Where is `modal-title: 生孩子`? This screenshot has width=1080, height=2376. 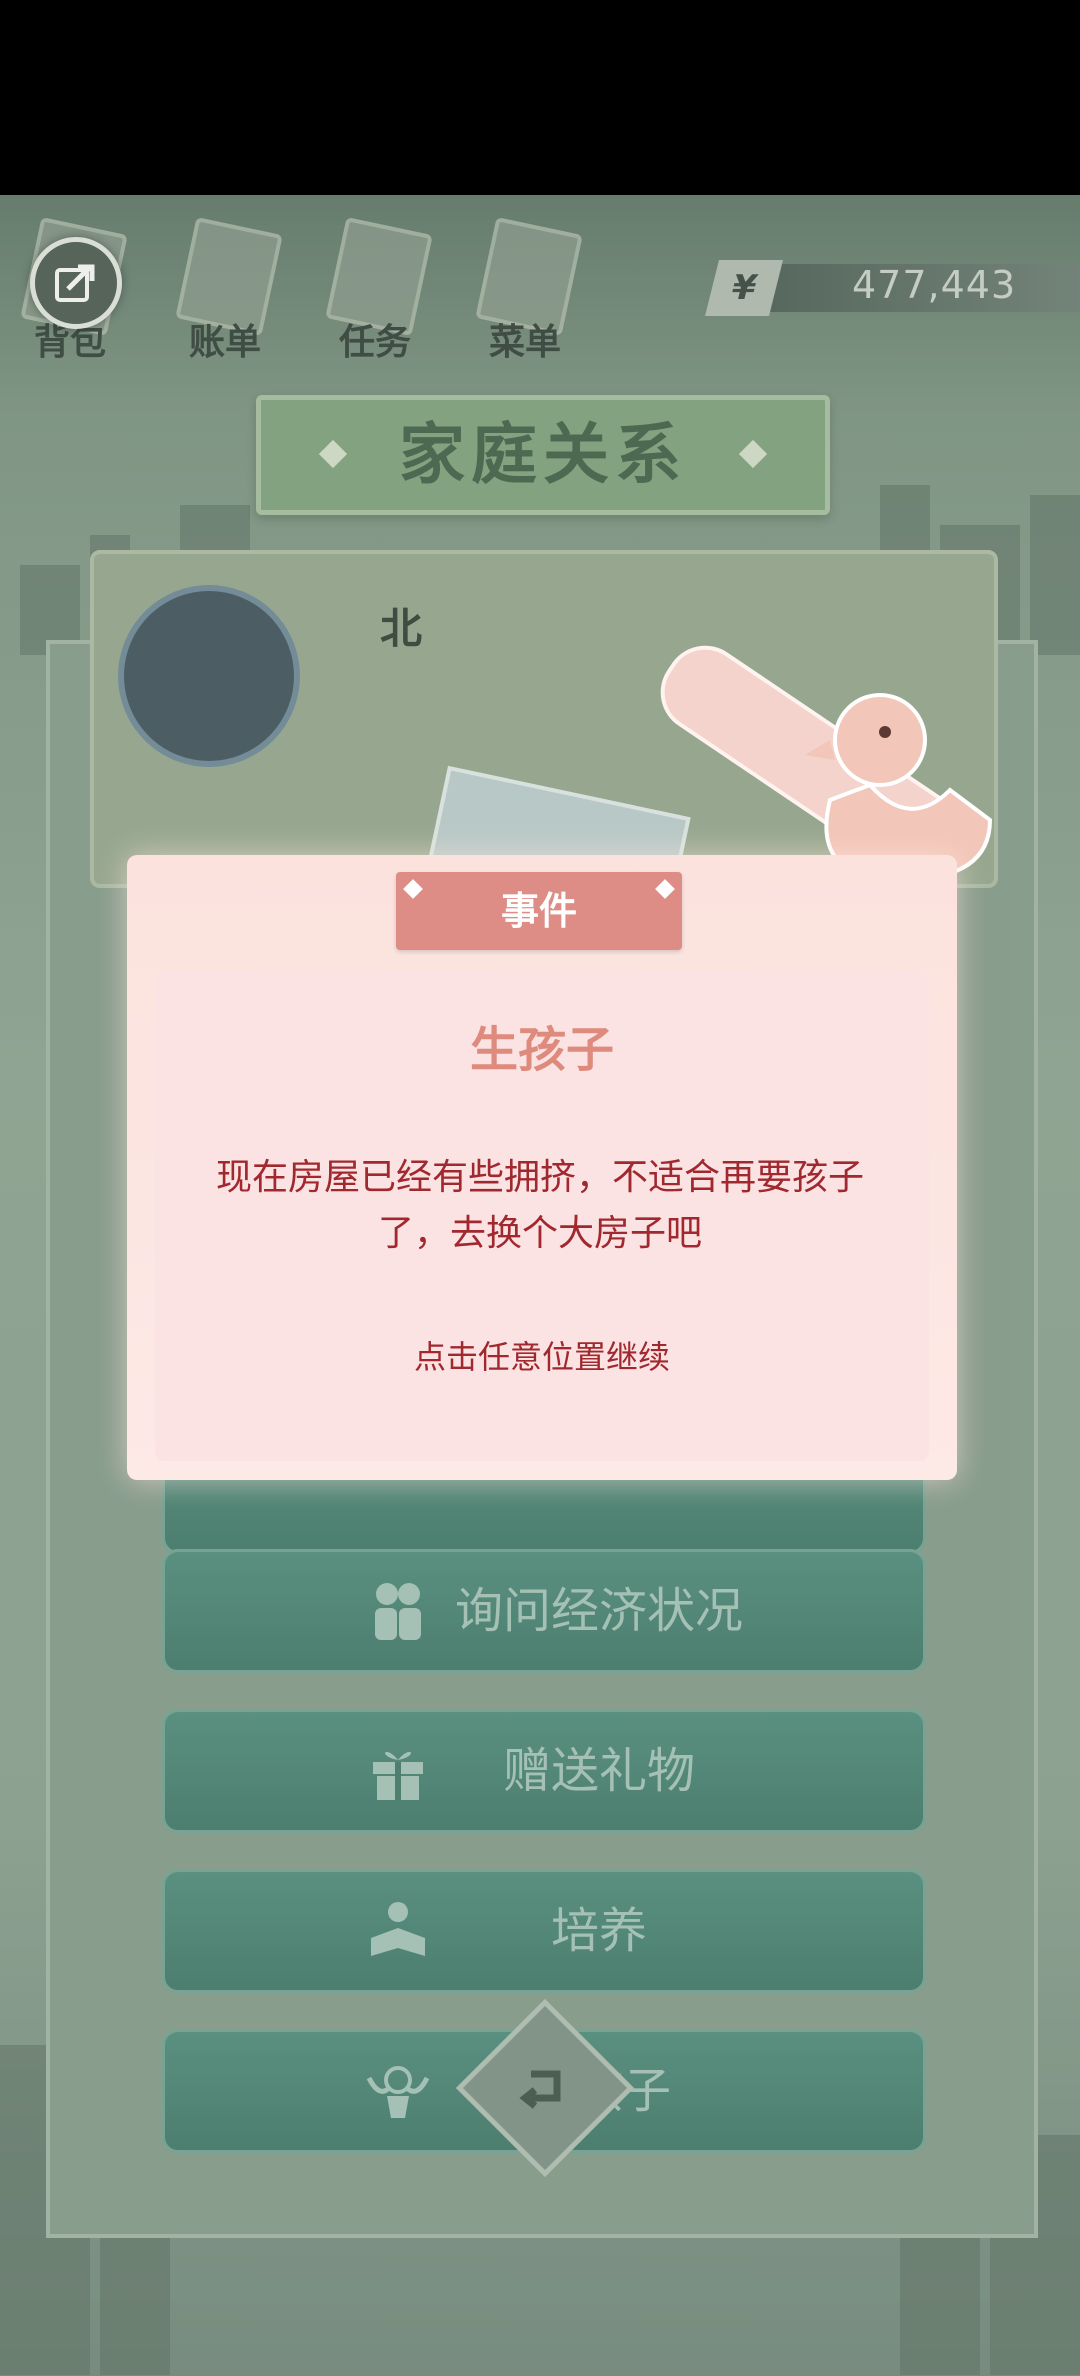
modal-title: 生孩子 is located at coordinates (541, 1050).